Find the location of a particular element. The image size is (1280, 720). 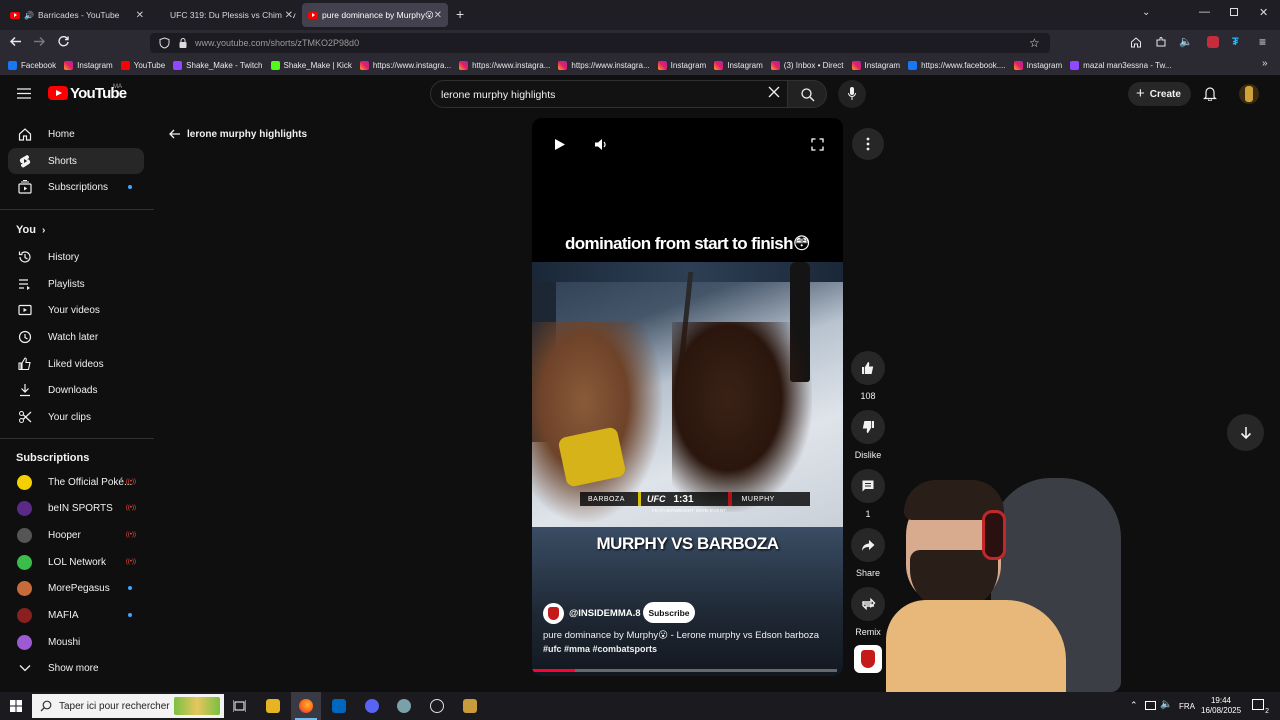

remix-button: Remix is located at coordinates (868, 612).